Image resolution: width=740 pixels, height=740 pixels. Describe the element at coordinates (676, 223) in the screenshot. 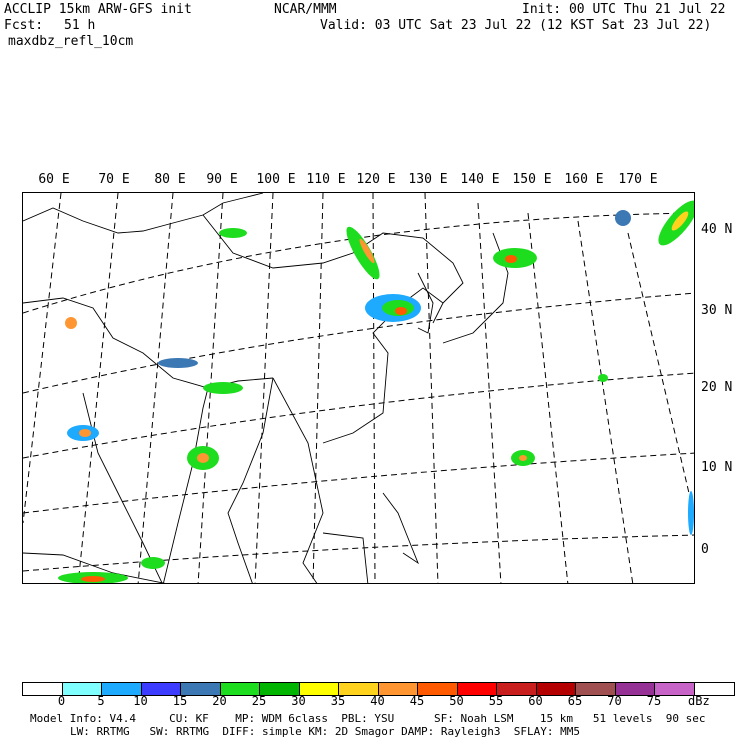

I see `echo-north-pacific` at that location.